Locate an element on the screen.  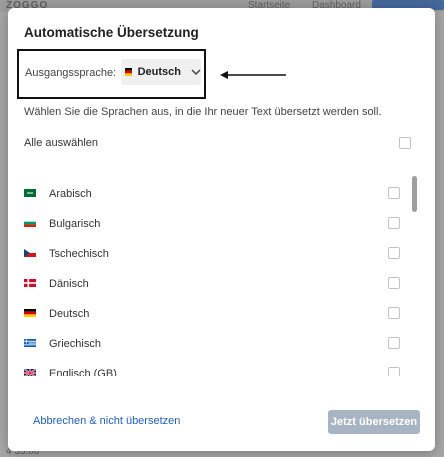
flag-sa-icon is located at coordinates (30, 193).